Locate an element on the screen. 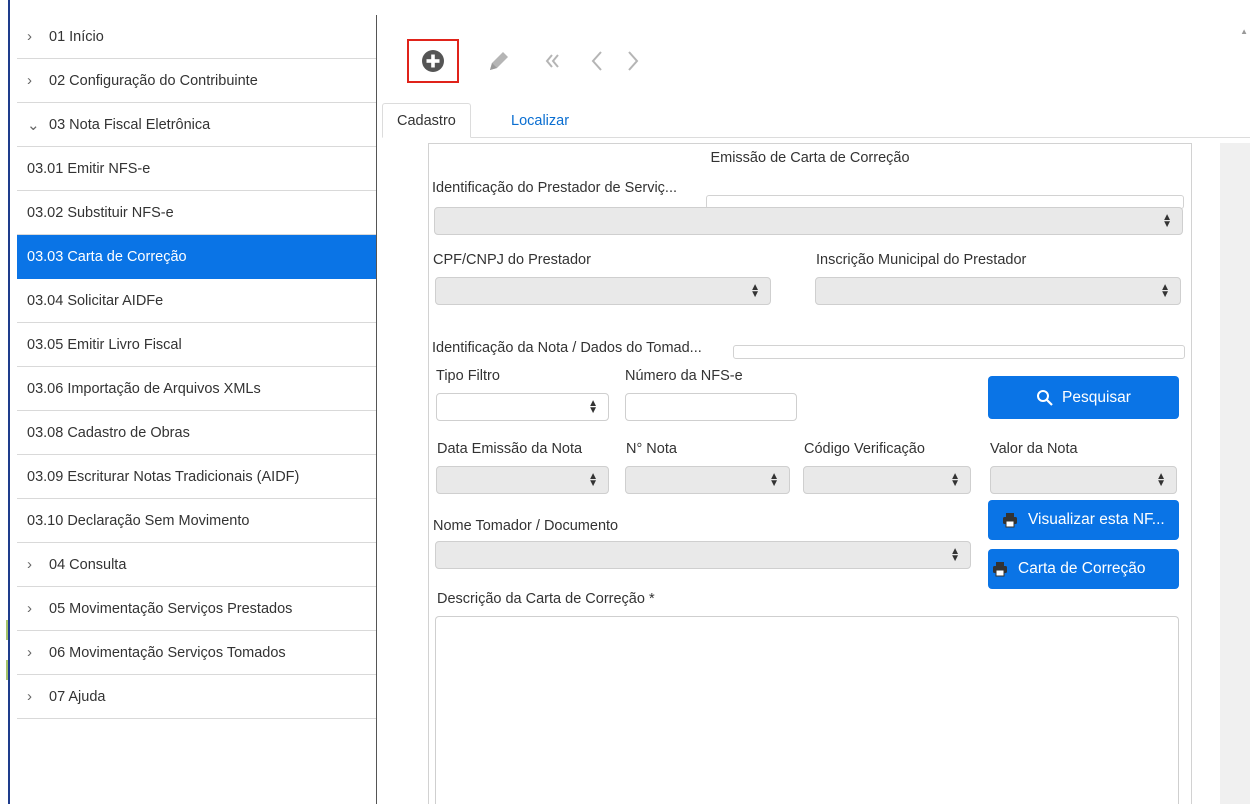 The height and width of the screenshot is (804, 1250). scrollbar-track is located at coordinates (1235, 473).